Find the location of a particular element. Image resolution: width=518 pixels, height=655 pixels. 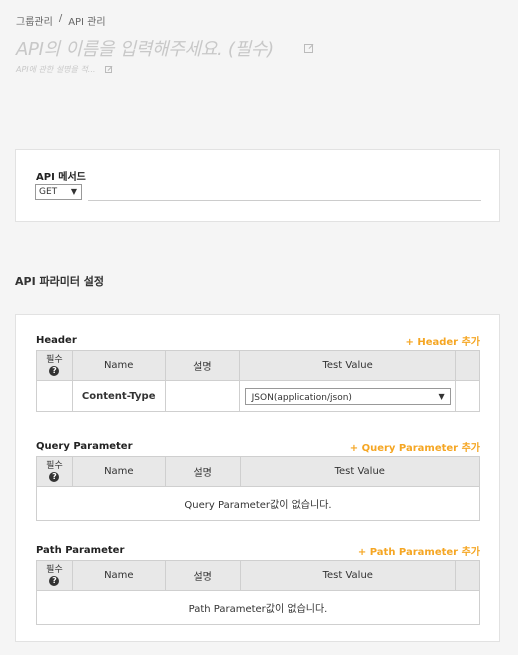

header-table-head: 필수 ? Name 설명 Test Value is located at coordinates (258, 365).